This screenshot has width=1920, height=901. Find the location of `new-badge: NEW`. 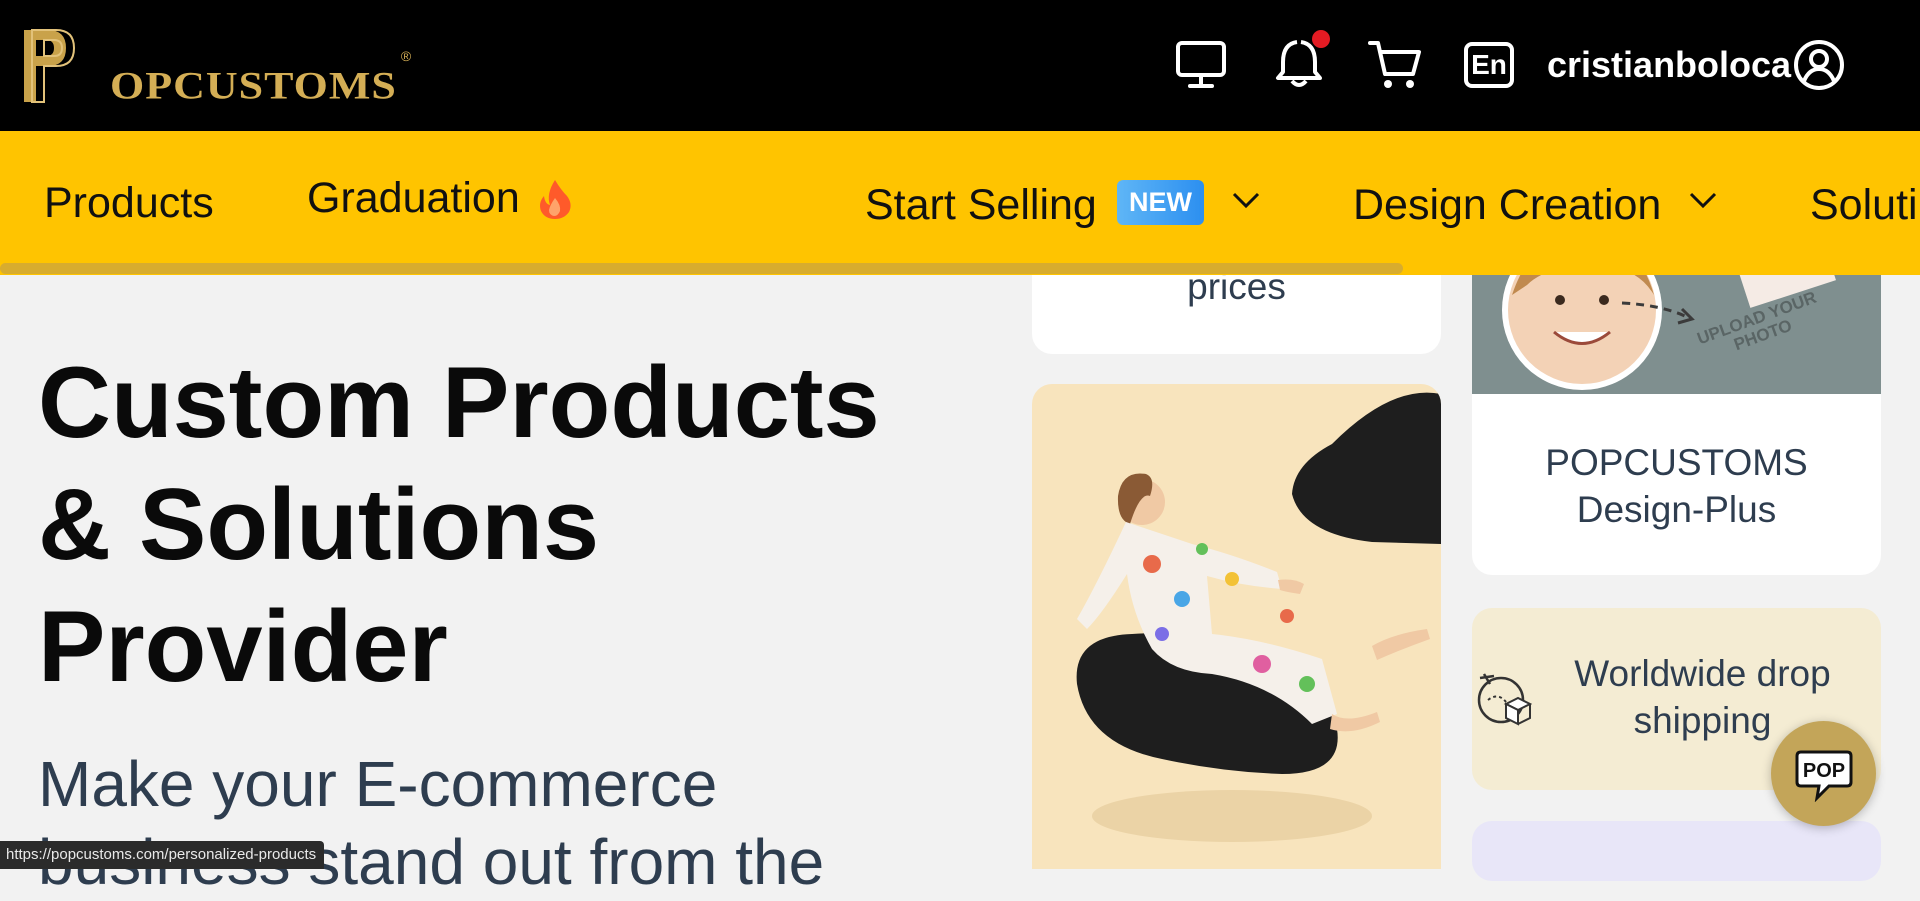

new-badge: NEW is located at coordinates (1160, 202).